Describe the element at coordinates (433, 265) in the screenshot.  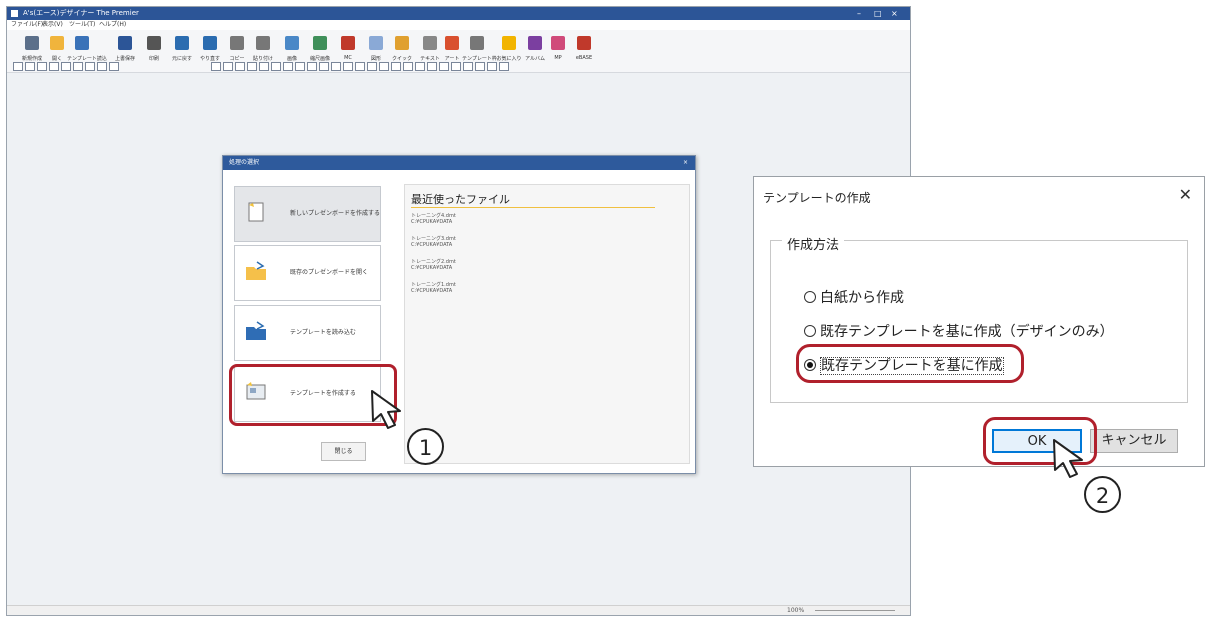
I see `recent-file-item: トレーニング2.dmt C:¥CPUKA¥DATA` at that location.